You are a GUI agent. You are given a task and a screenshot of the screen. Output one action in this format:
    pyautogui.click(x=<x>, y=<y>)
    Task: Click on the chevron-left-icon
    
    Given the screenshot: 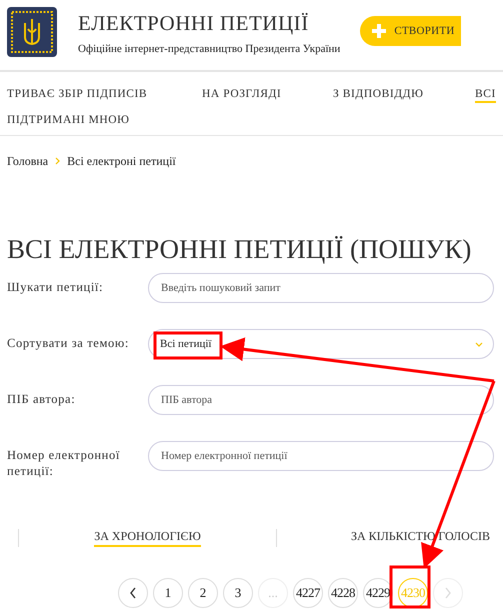 What is the action you would take?
    pyautogui.click(x=133, y=593)
    